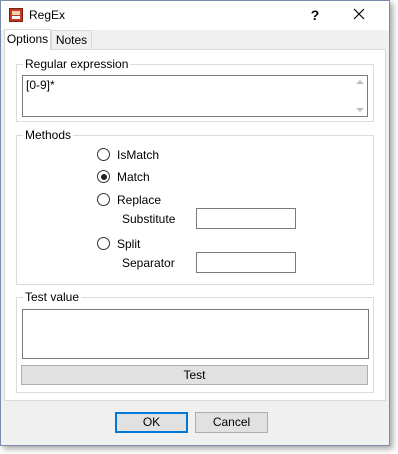  I want to click on scroll-down-arrow-icon, so click(360, 110).